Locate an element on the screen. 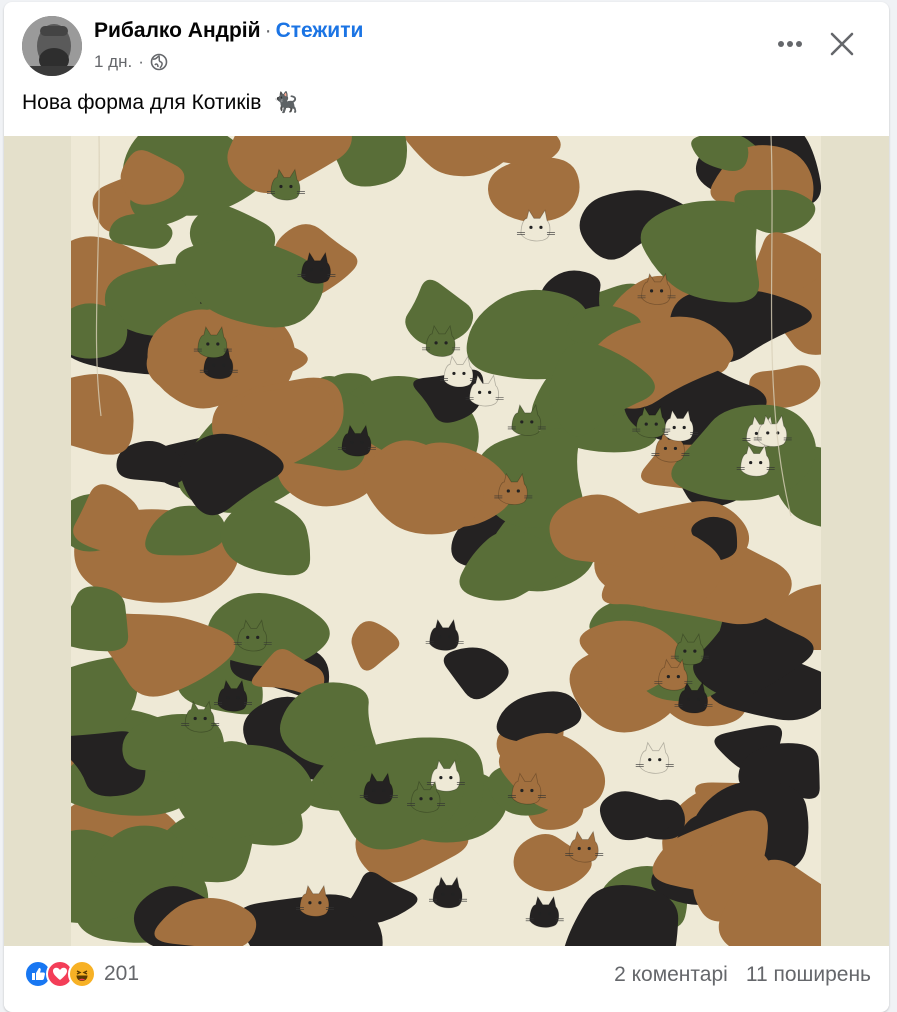 The height and width of the screenshot is (1012, 897). haha-icon is located at coordinates (82, 974).